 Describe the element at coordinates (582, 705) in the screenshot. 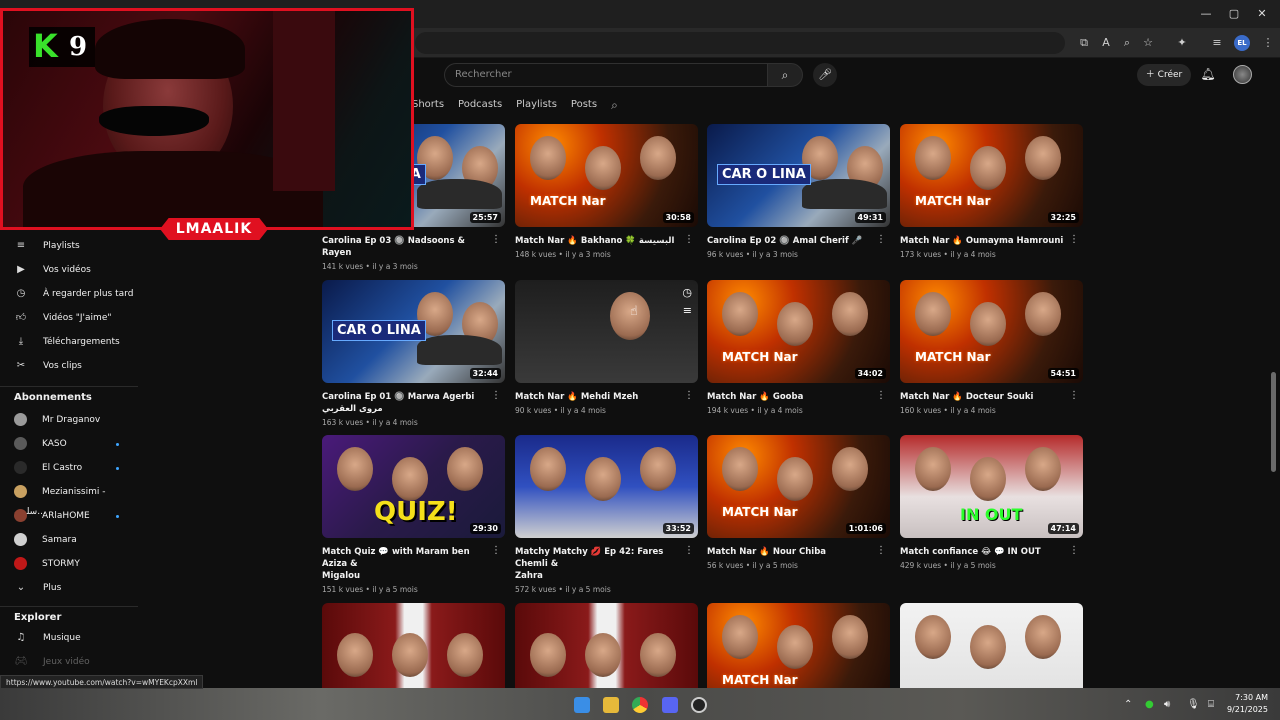

I see `windows-start-icon` at that location.